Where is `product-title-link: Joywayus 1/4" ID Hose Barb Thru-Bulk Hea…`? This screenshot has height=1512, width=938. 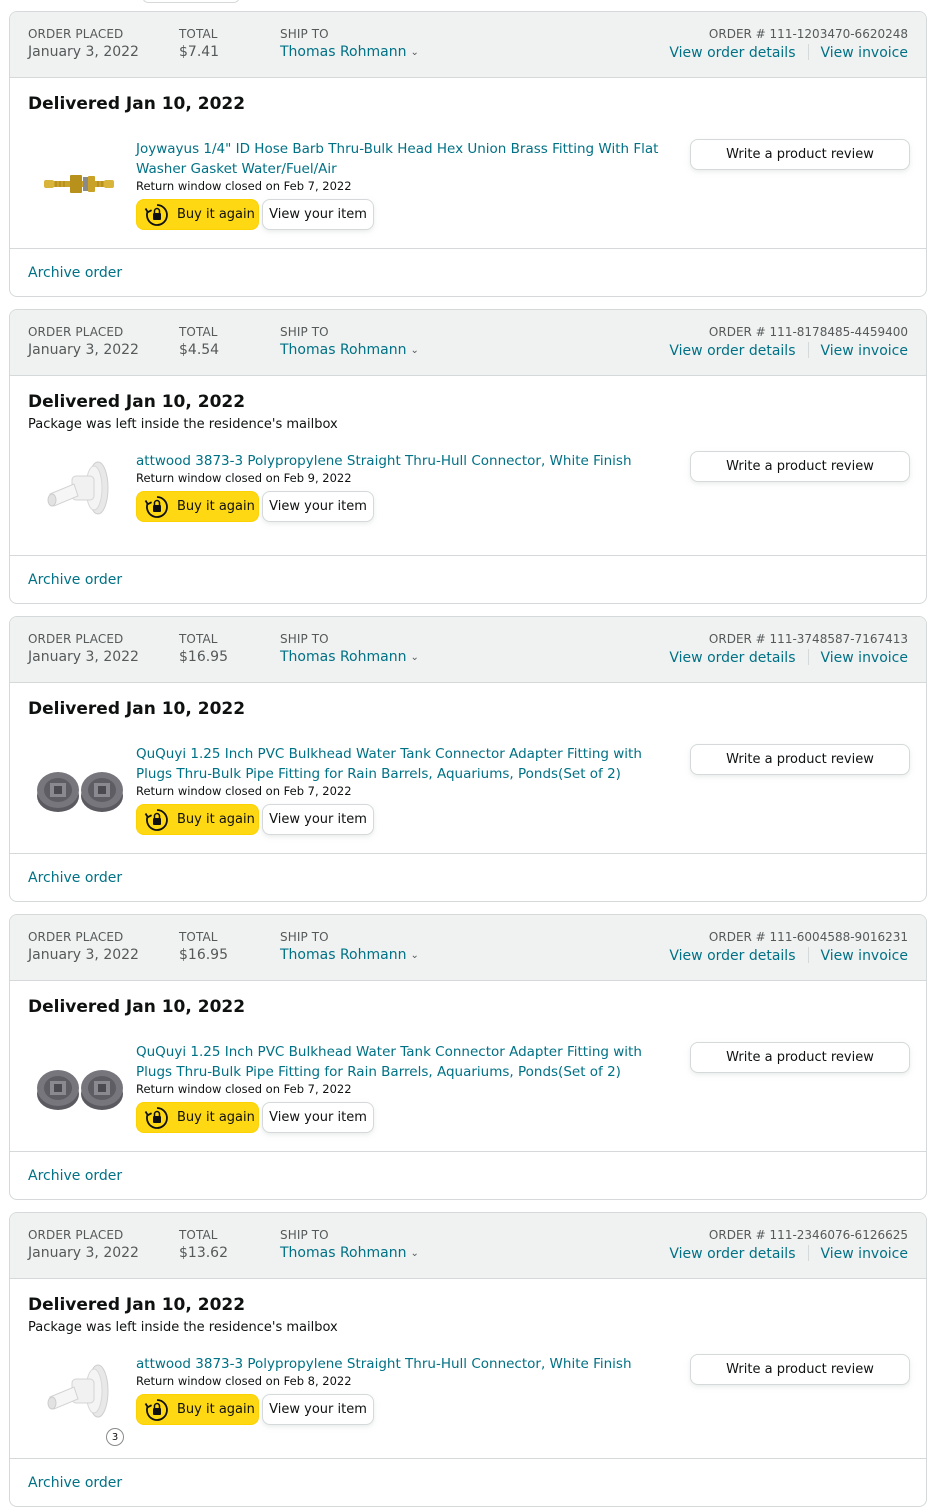
product-title-link: Joywayus 1/4" ID Hose Barb Thru-Bulk Hea… is located at coordinates (401, 159).